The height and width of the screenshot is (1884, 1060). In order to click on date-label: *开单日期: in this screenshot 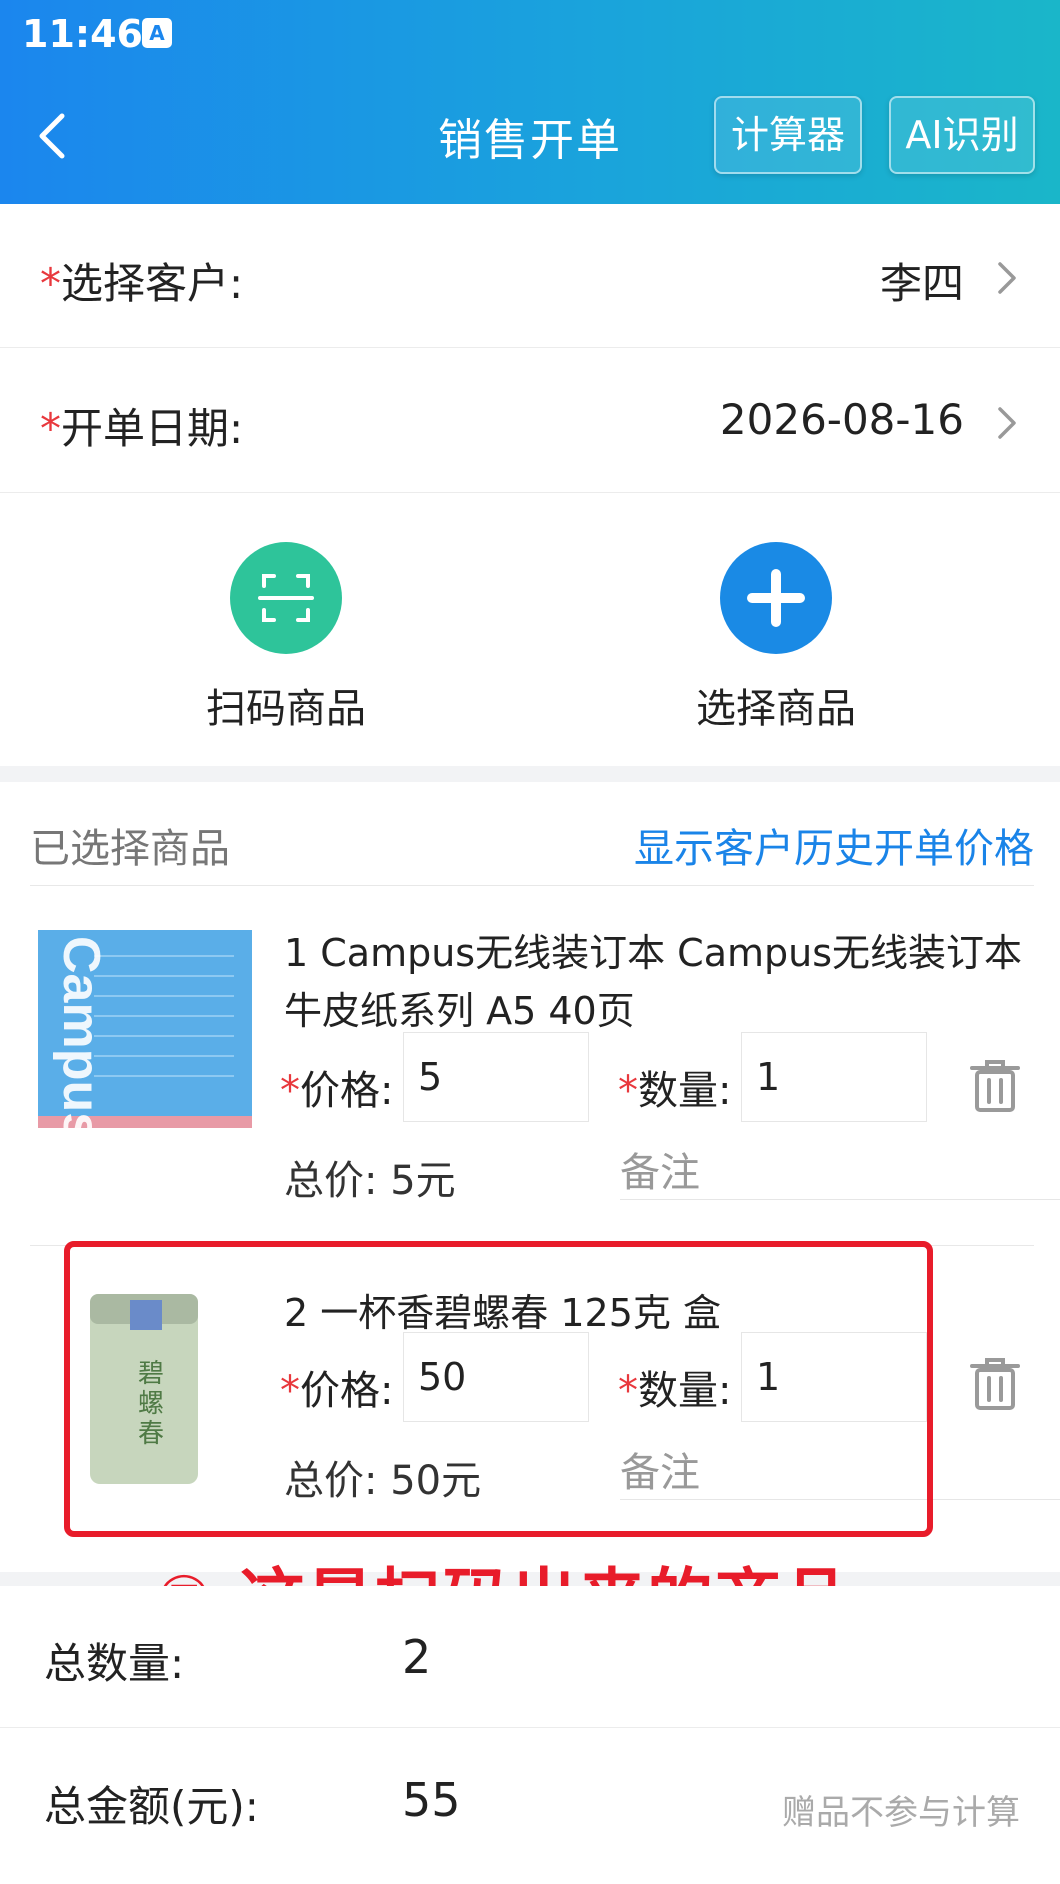, I will do `click(142, 428)`.